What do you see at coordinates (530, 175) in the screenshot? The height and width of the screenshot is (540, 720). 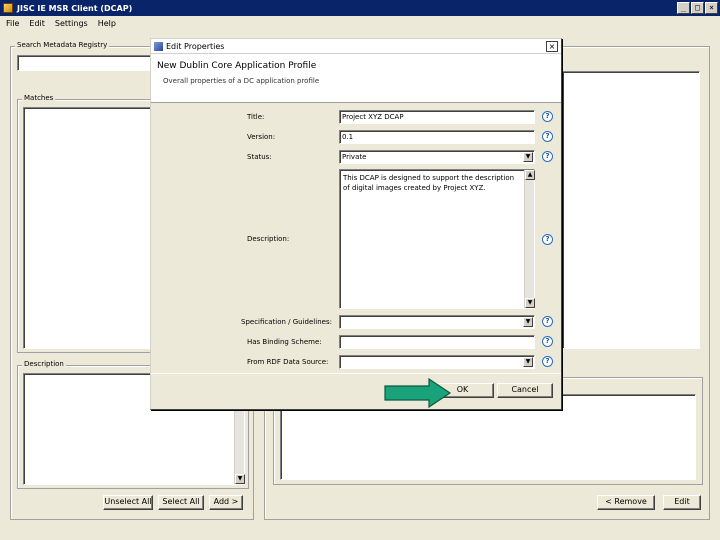 I see `scroll-up-arrow: ▲` at bounding box center [530, 175].